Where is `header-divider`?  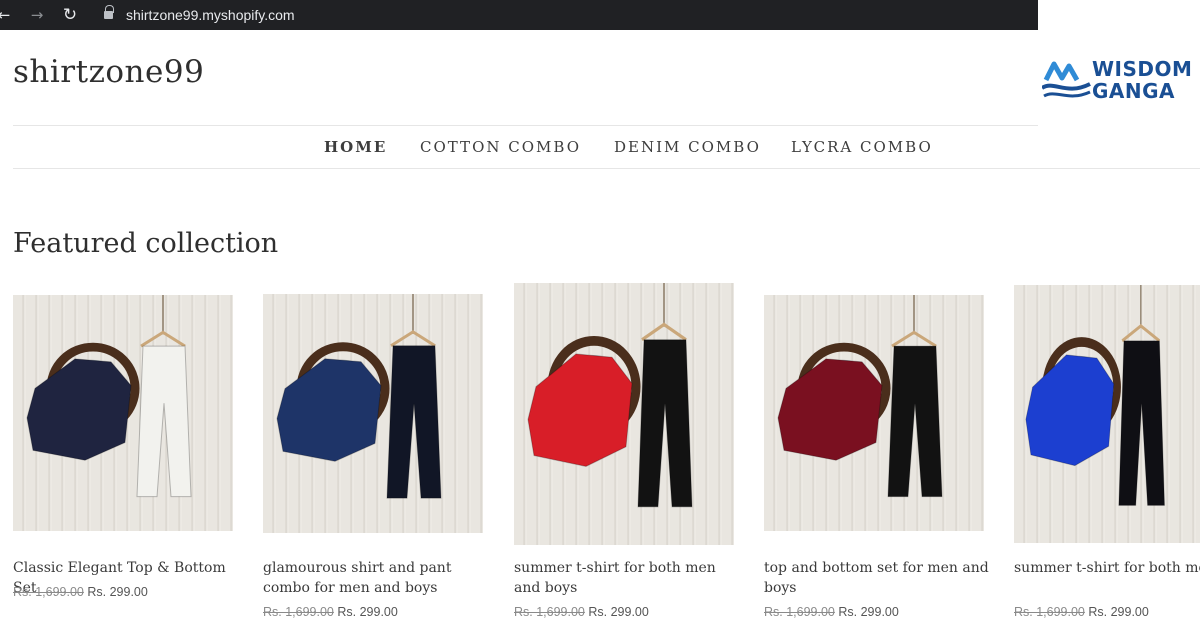
header-divider is located at coordinates (525, 125).